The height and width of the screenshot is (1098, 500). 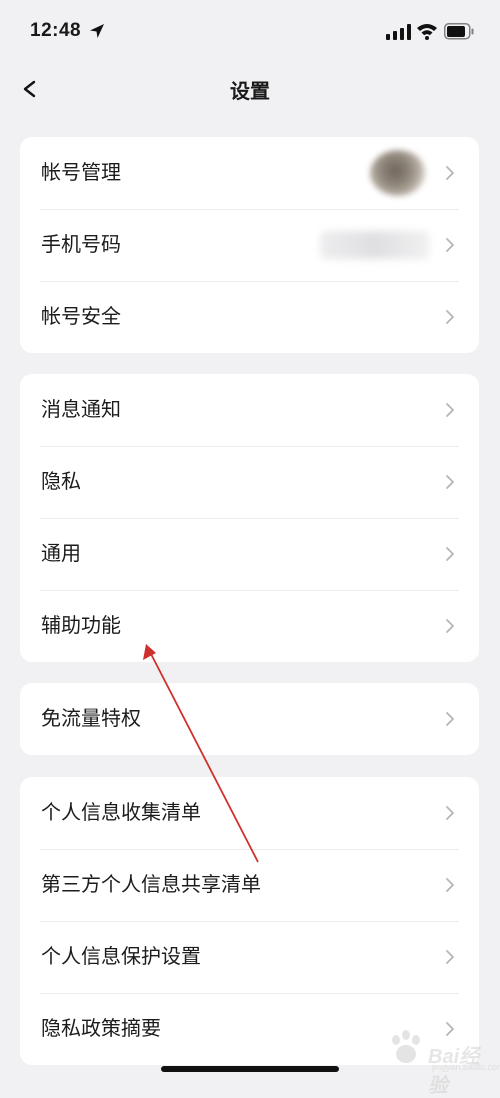 I want to click on row-label: 辅助功能, so click(x=81, y=626).